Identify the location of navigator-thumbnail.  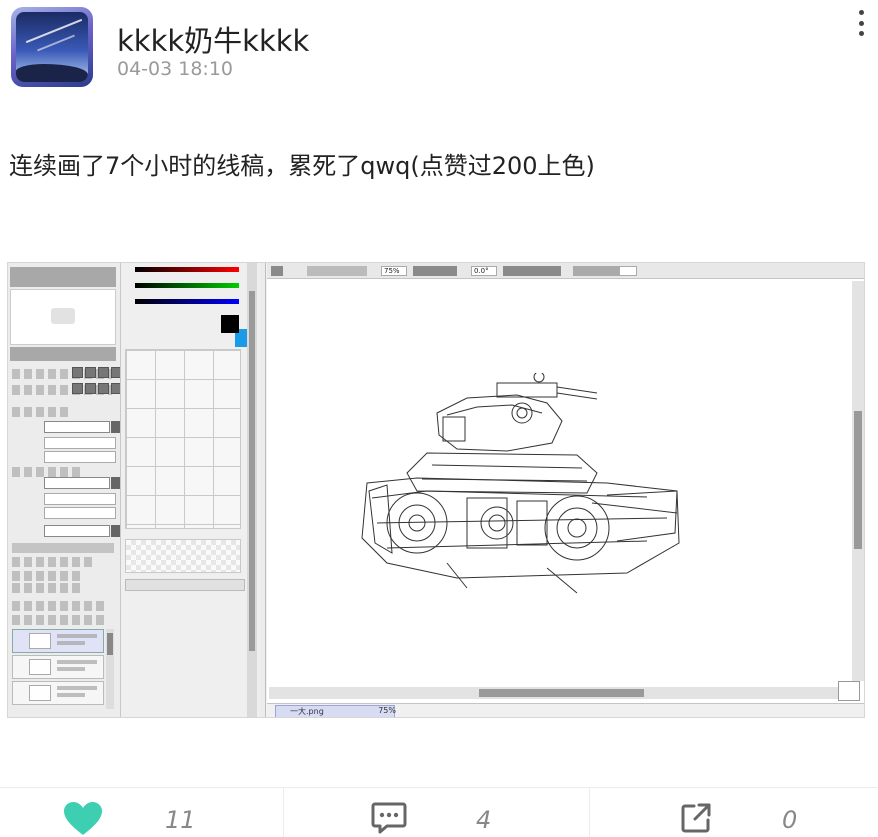
(63, 316).